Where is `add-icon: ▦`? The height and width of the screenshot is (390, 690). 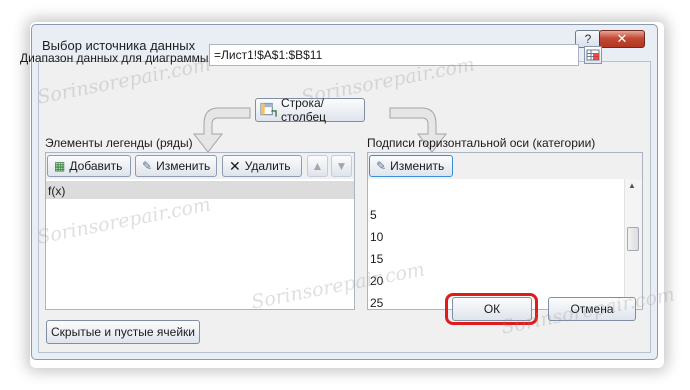 add-icon: ▦ is located at coordinates (60, 166).